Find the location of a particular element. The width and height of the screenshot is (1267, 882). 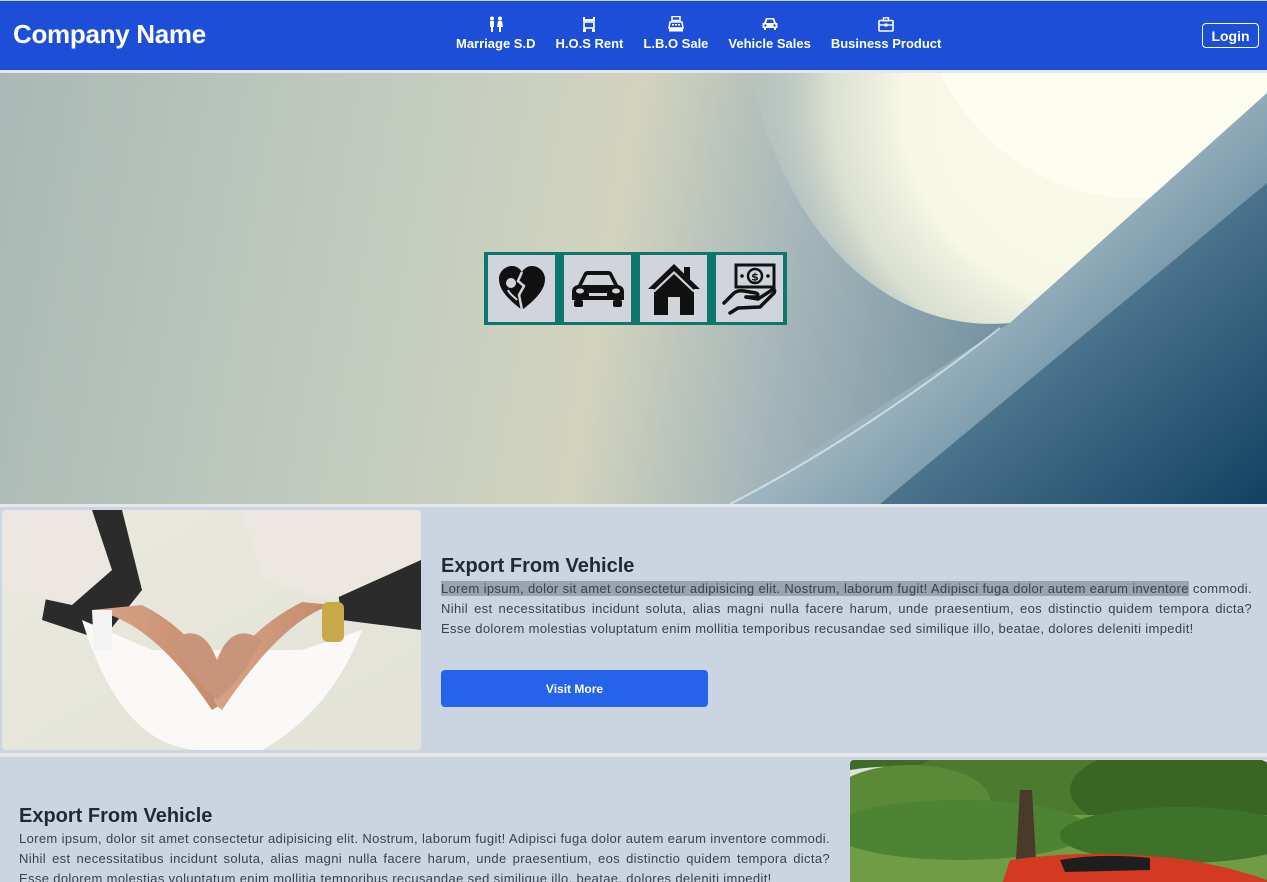

service-icons-box: $ is located at coordinates (635, 288).